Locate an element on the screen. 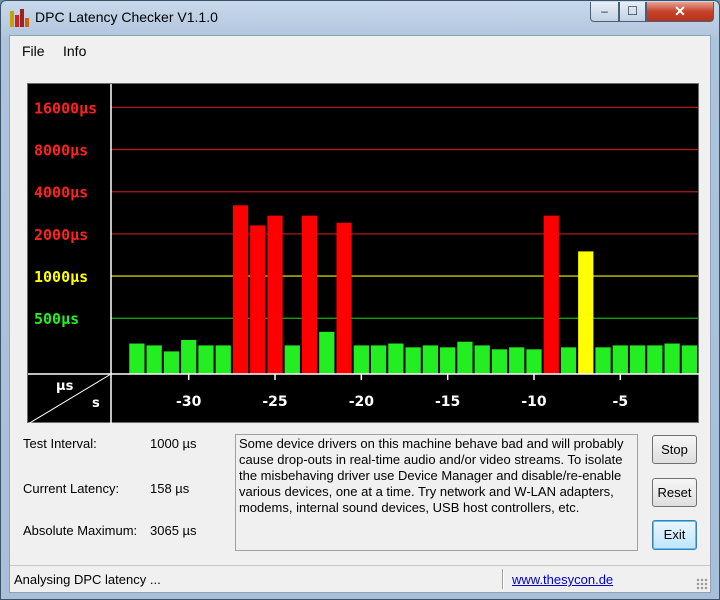 The width and height of the screenshot is (720, 600). y-tick-label: 2000µs is located at coordinates (61, 235).